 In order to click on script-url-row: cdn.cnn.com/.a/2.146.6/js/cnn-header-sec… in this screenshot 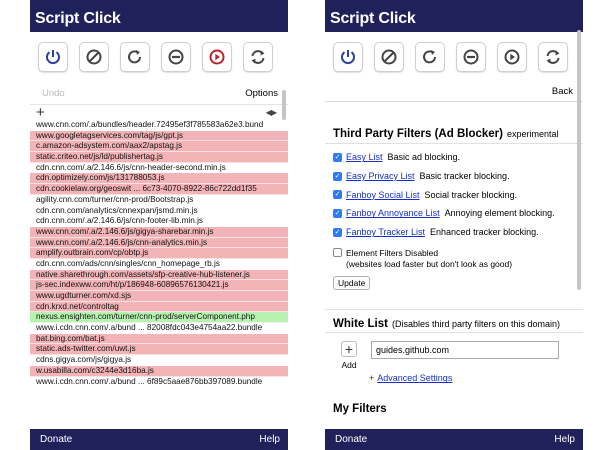, I will do `click(159, 168)`.